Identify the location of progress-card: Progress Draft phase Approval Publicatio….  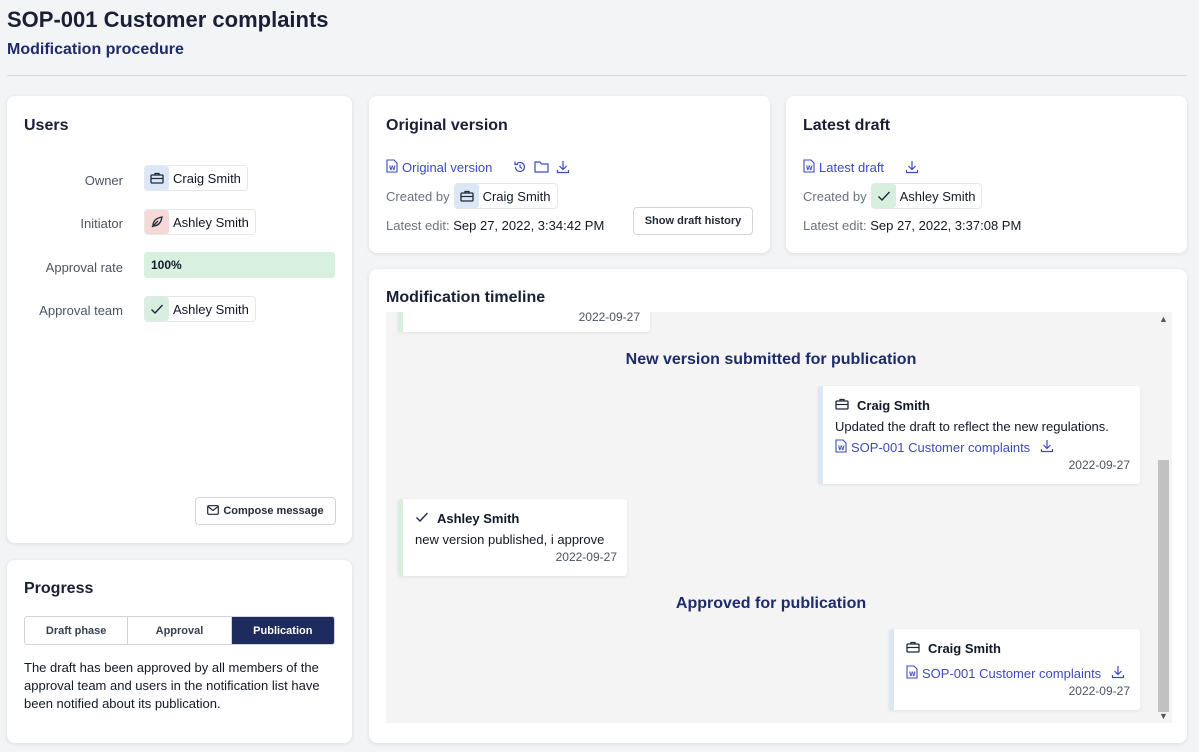
(179, 651).